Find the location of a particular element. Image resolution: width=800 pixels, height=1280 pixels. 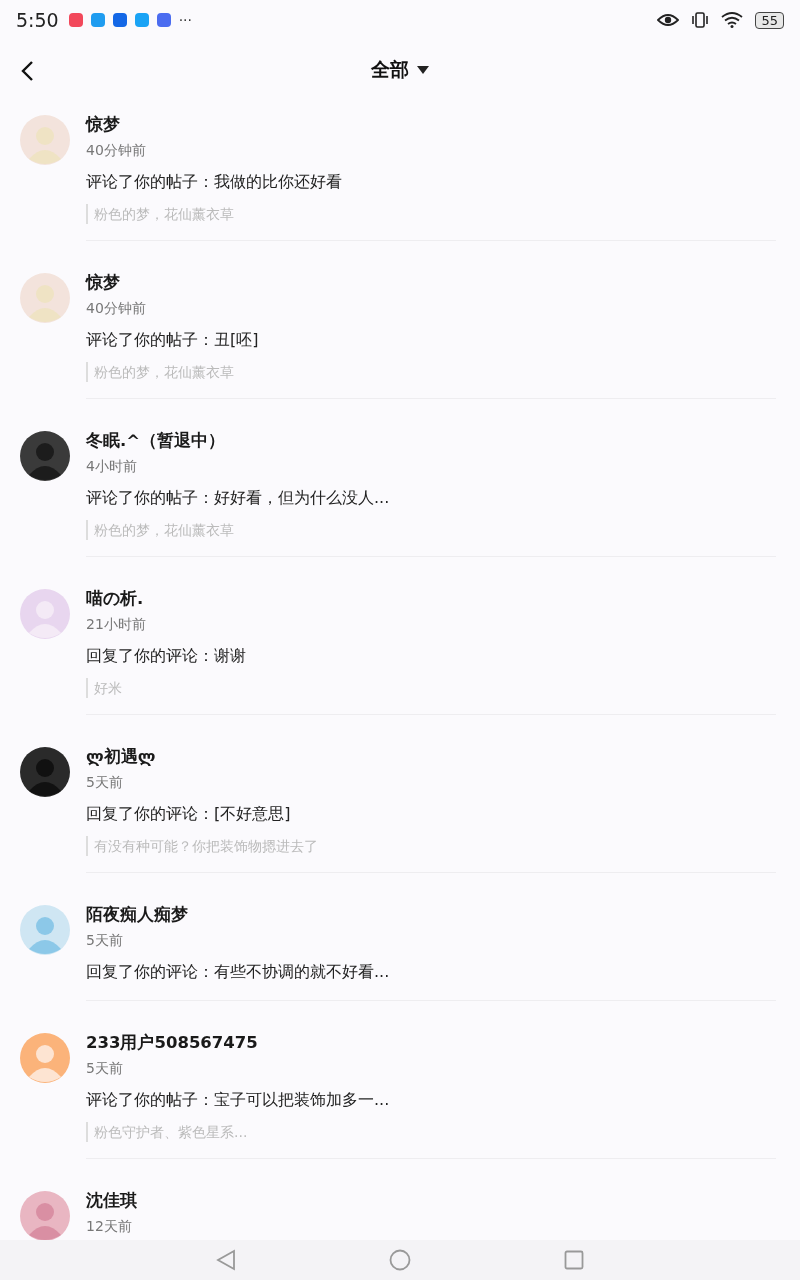

wifi-icon is located at coordinates (732, 20).